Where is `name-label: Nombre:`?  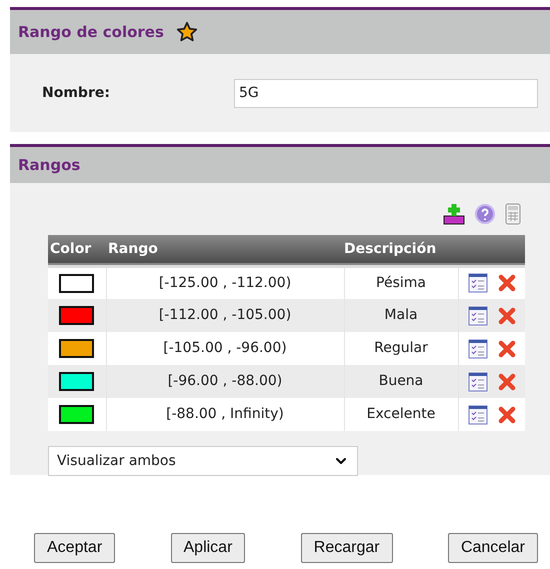
name-label: Nombre: is located at coordinates (76, 93).